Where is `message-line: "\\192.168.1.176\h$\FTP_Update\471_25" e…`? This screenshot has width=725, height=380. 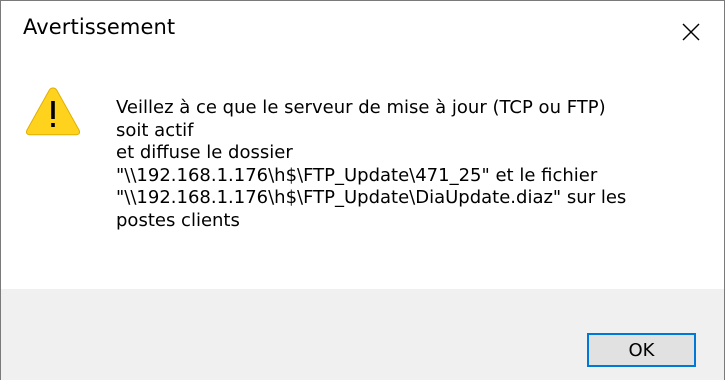
message-line: "\\192.168.1.176\h$\FTP_Update\471_25" e… is located at coordinates (357, 175).